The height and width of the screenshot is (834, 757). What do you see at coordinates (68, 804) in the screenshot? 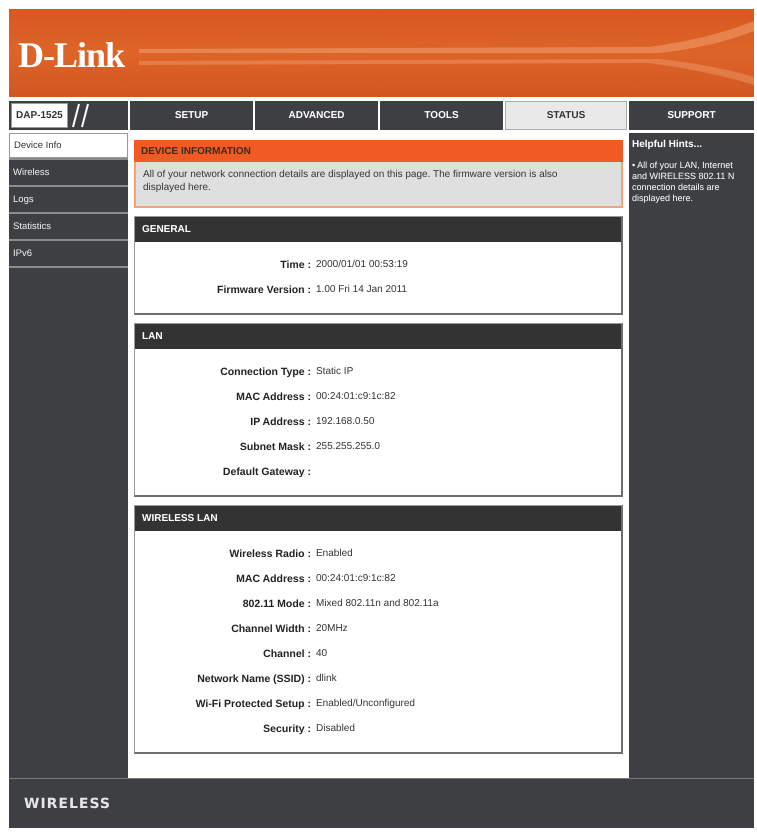
I see `footer-brand: WIRELESS` at bounding box center [68, 804].